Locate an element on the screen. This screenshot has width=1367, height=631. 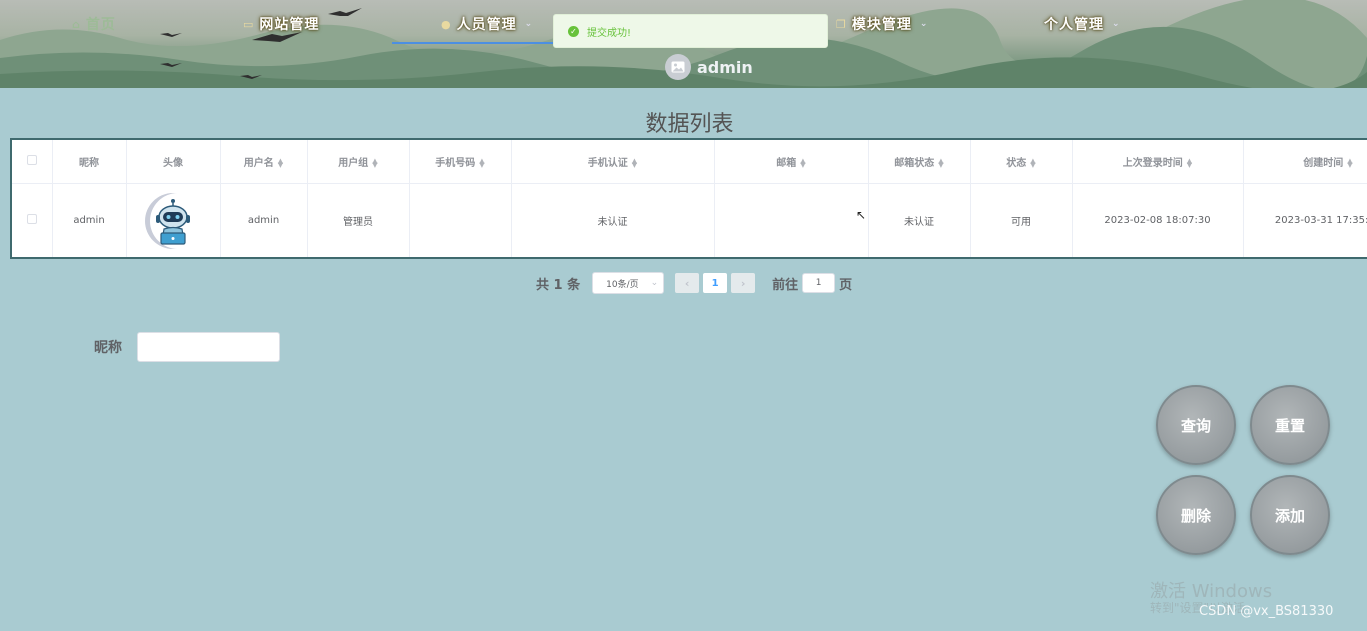
nav-personal-management: 个人管理 ⌄ is located at coordinates (1082, 24).